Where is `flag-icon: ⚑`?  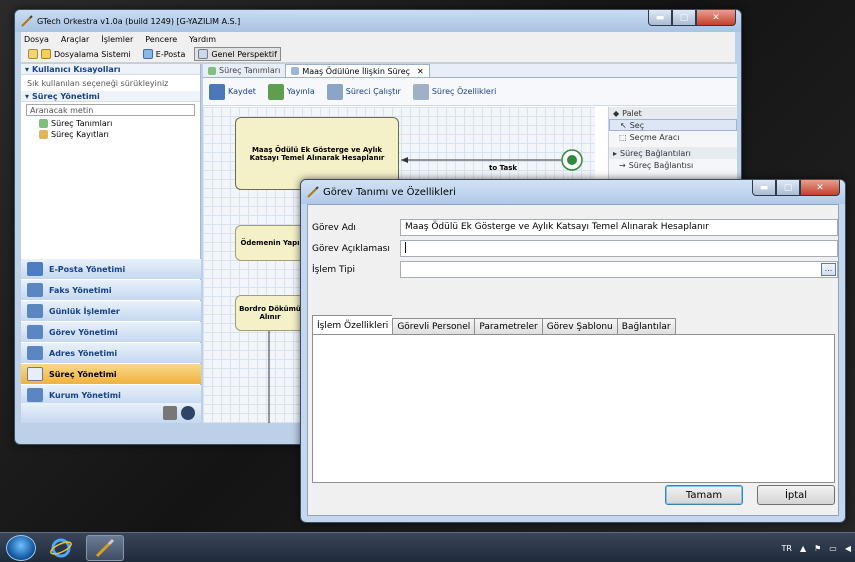
flag-icon: ⚑ is located at coordinates (817, 548).